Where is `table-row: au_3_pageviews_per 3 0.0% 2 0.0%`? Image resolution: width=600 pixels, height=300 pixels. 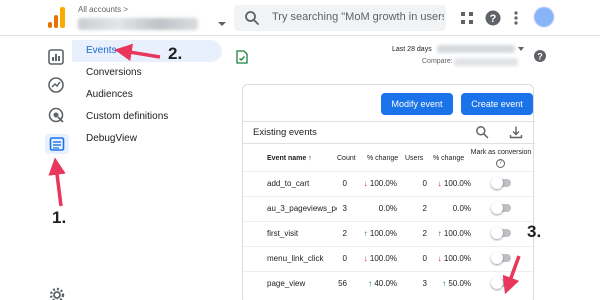 table-row: au_3_pageviews_per 3 0.0% 2 0.0% is located at coordinates (389, 208).